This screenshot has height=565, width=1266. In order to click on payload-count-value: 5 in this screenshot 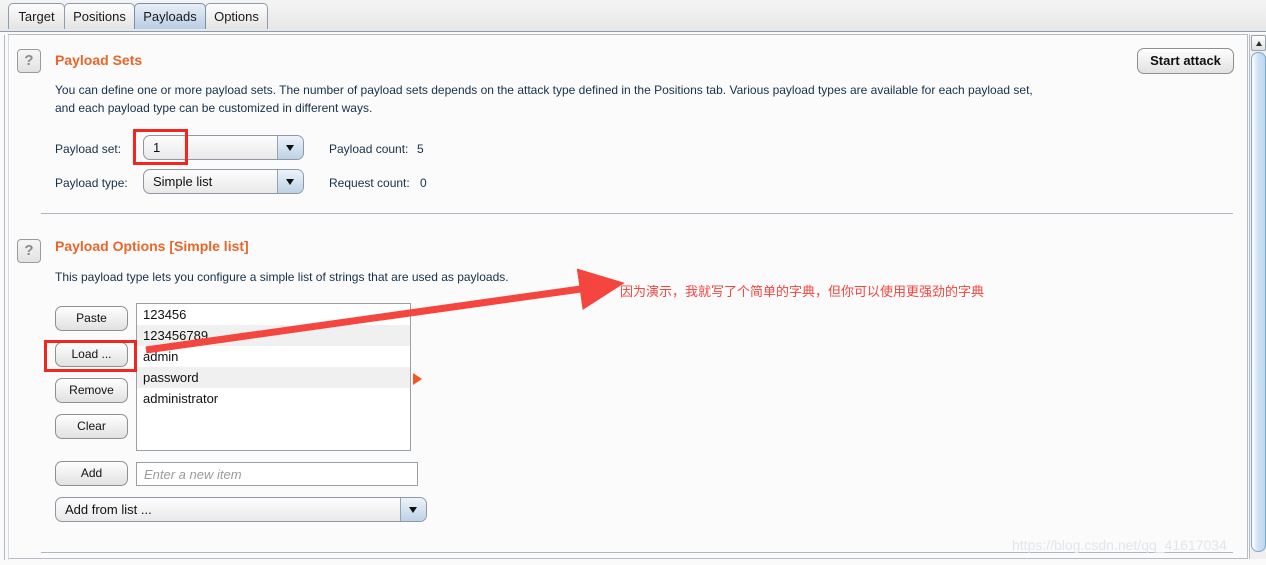, I will do `click(420, 149)`.